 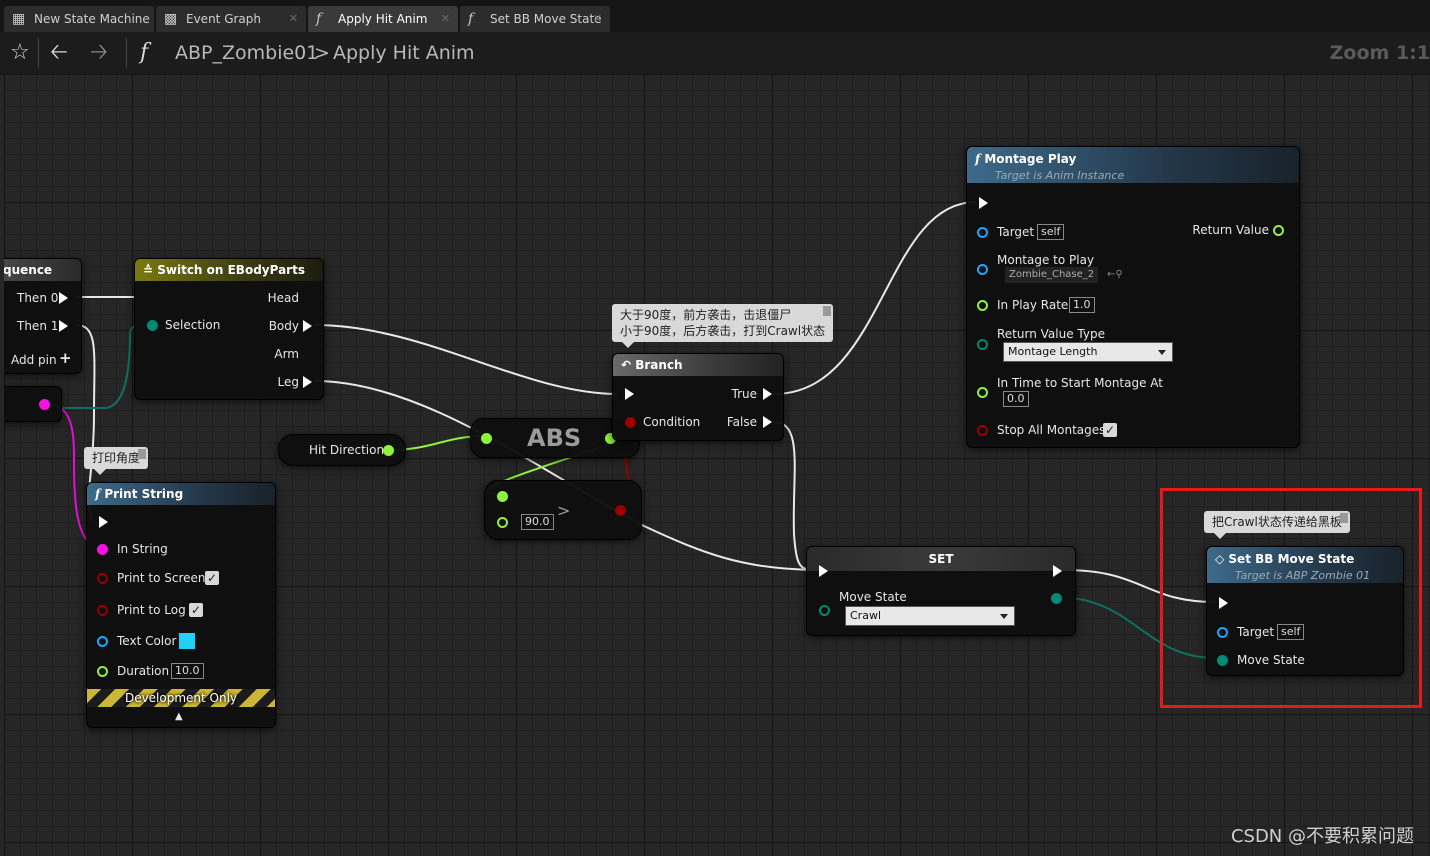 What do you see at coordinates (187, 671) in the screenshot?
I see `duration-input: 10.0` at bounding box center [187, 671].